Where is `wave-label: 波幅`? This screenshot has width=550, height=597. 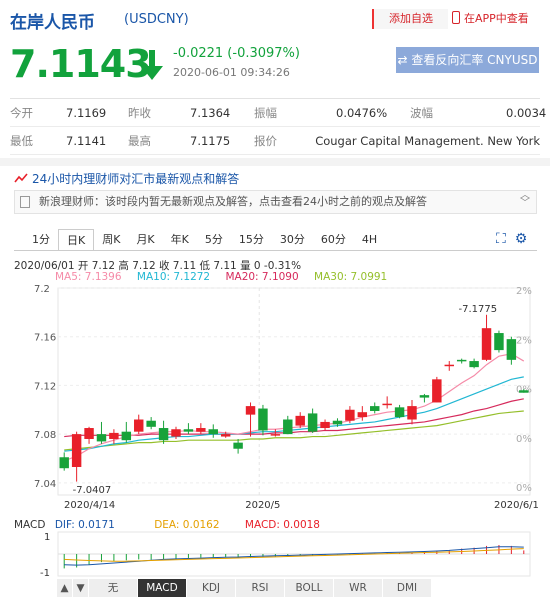 wave-label: 波幅 is located at coordinates (421, 113).